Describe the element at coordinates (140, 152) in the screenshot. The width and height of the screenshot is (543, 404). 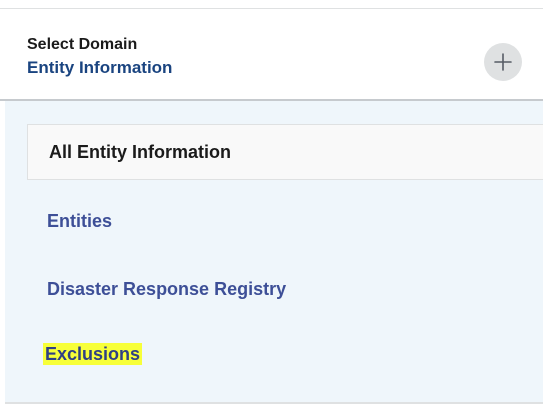
I see `menu-item-label: All Entity Information` at that location.